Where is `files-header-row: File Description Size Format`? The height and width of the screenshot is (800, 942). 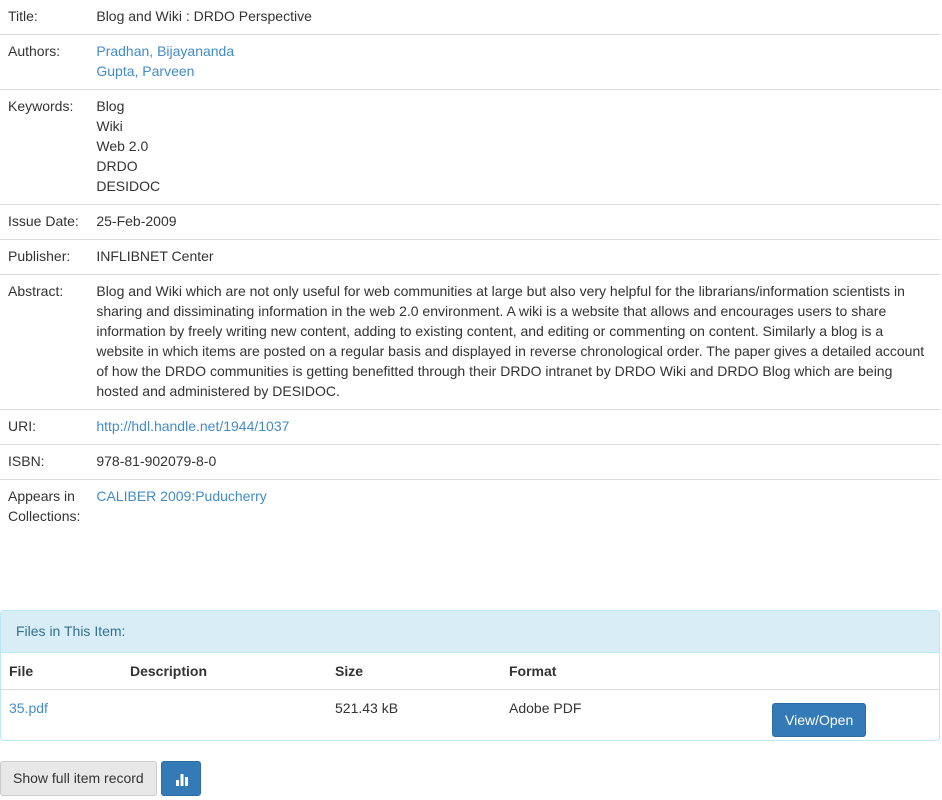
files-header-row: File Description Size Format is located at coordinates (470, 671).